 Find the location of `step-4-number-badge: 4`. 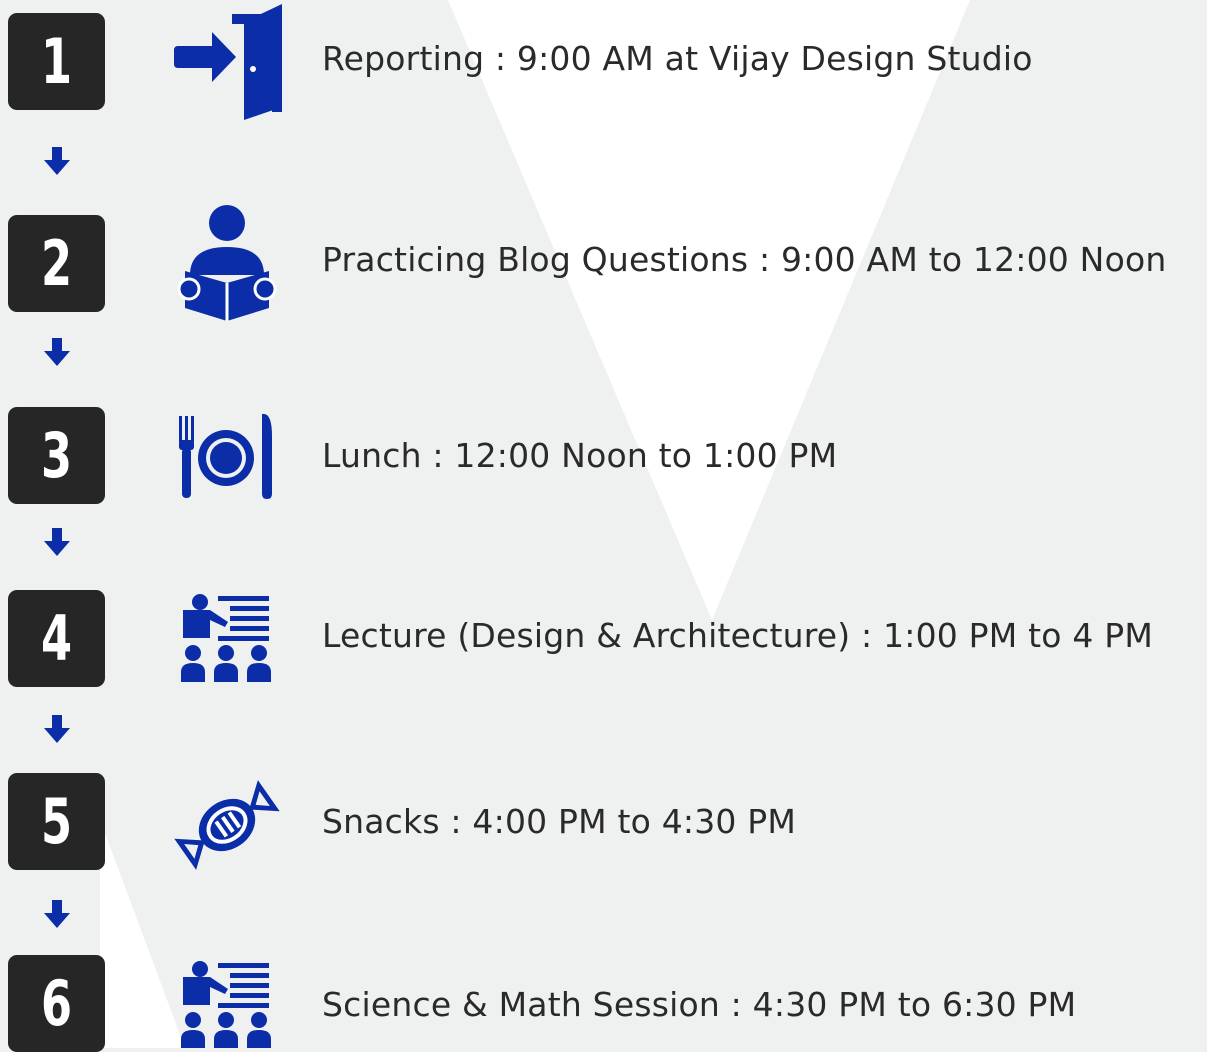

step-4-number-badge: 4 is located at coordinates (56, 638).